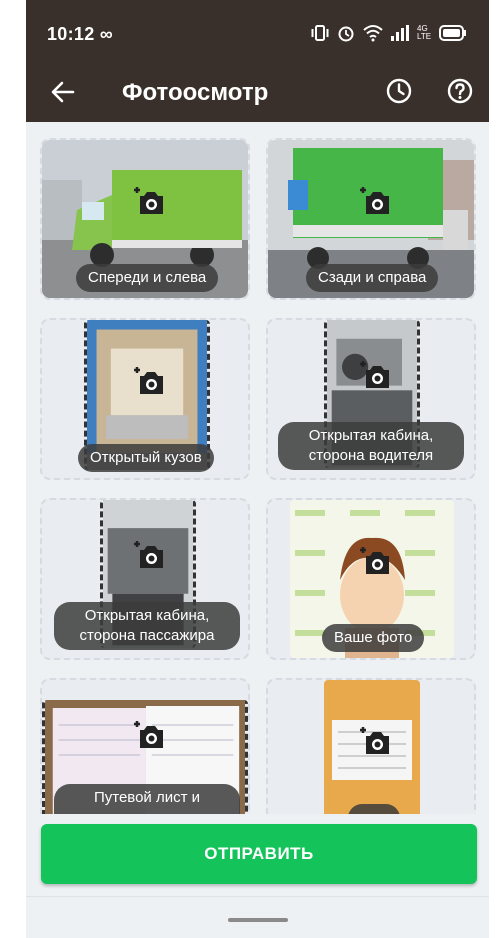 This screenshot has width=498, height=938. I want to click on submit-button: ОТПРАВИТЬ, so click(259, 854).